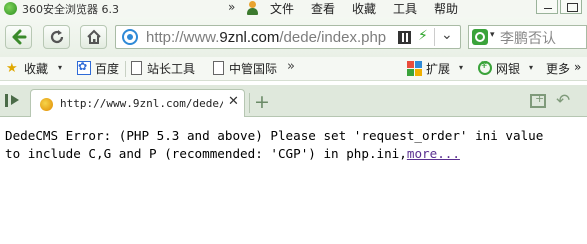  What do you see at coordinates (253, 68) in the screenshot?
I see `bookmark-zhongguan: 中管国际` at bounding box center [253, 68].